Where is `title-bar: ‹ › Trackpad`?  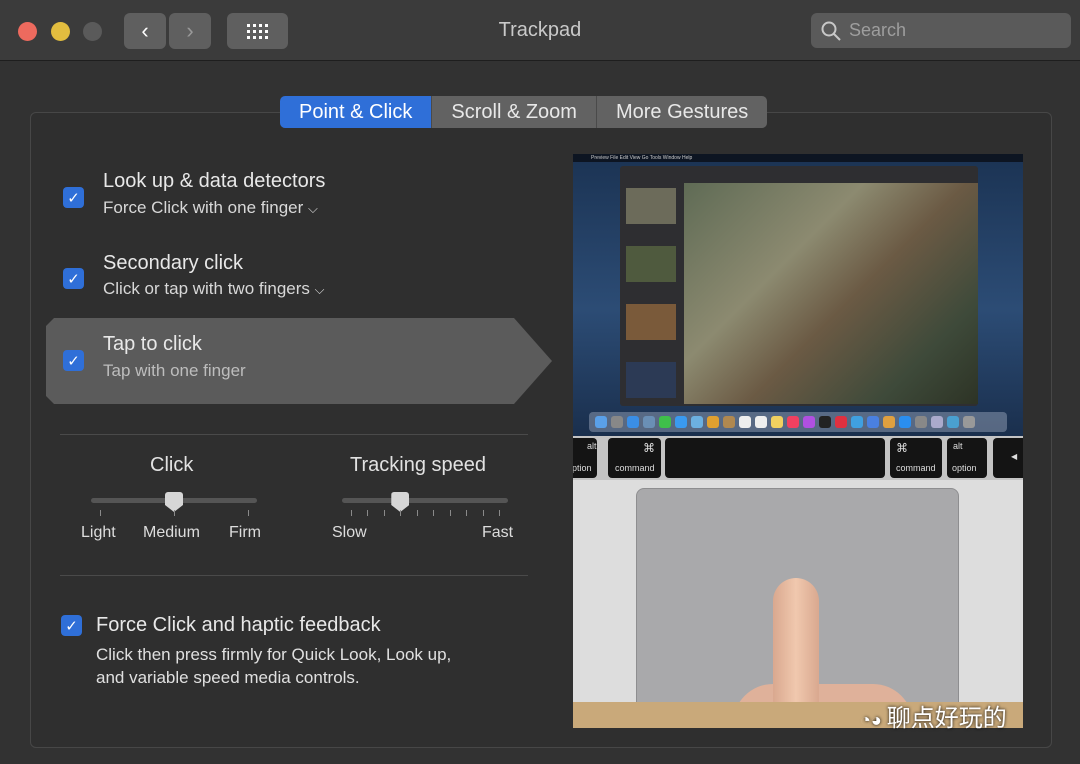
title-bar: ‹ › Trackpad is located at coordinates (540, 30).